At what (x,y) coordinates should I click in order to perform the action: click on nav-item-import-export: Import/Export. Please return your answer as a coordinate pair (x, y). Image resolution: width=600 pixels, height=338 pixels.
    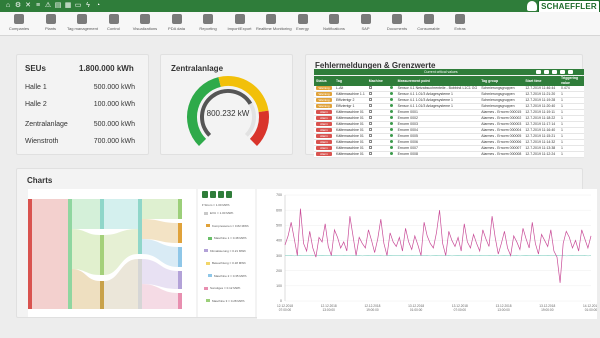
    Looking at the image, I should click on (240, 25).